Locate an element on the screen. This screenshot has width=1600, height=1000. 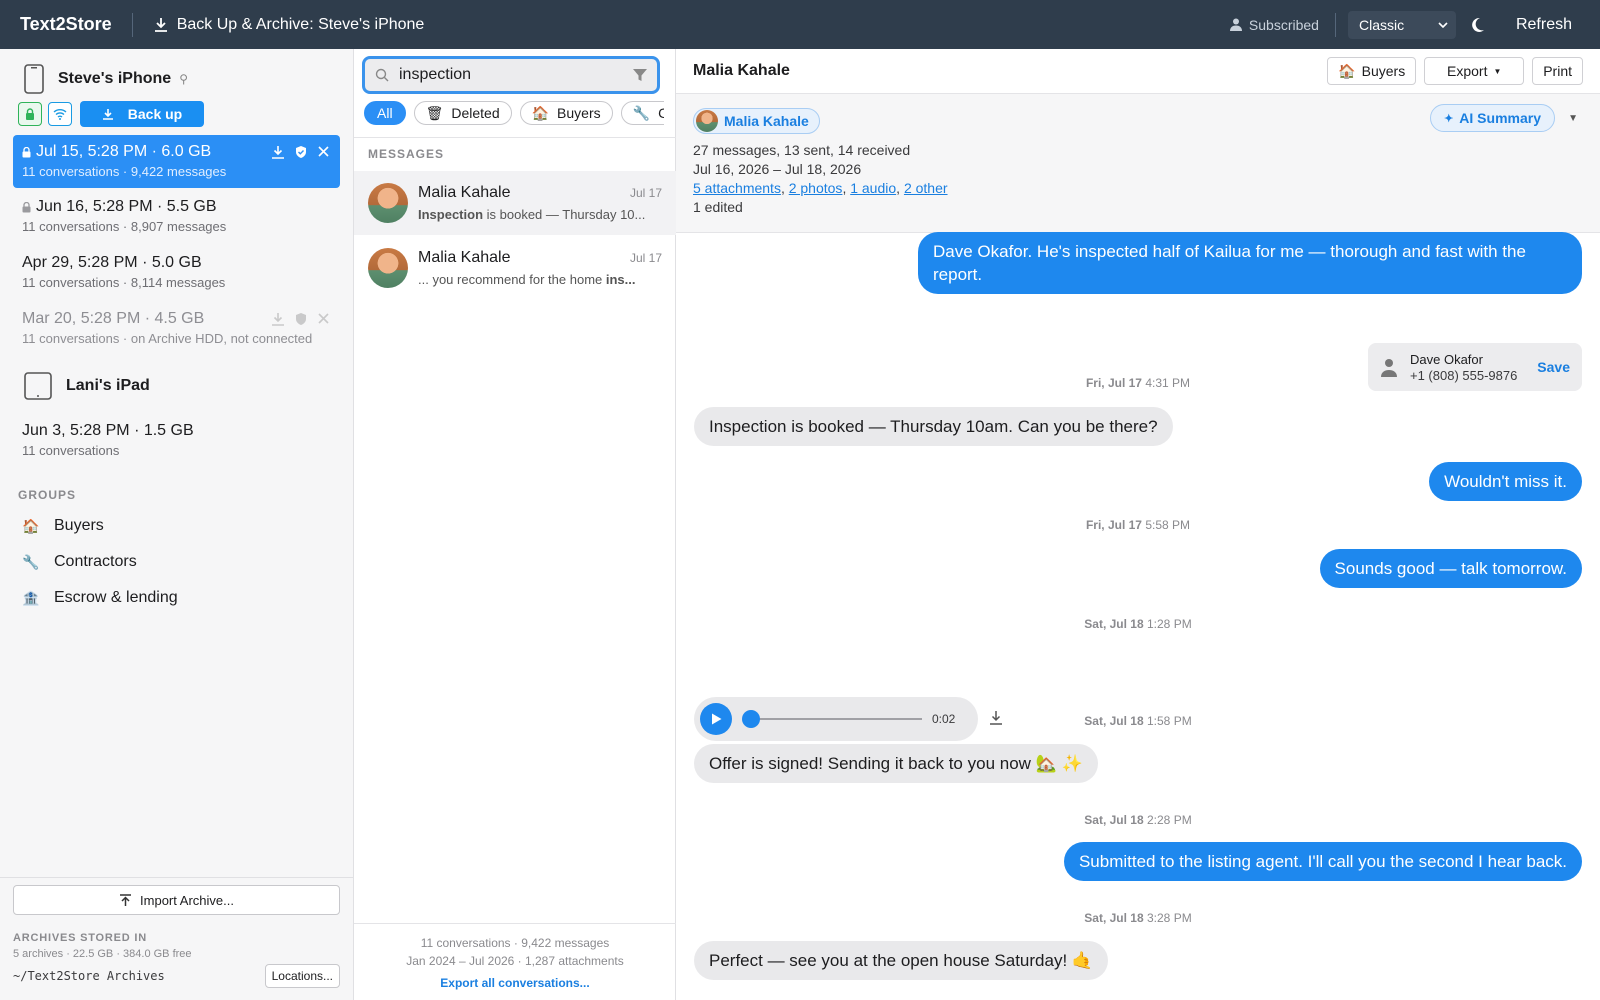
subscription-status: Subscribed is located at coordinates (1274, 24).